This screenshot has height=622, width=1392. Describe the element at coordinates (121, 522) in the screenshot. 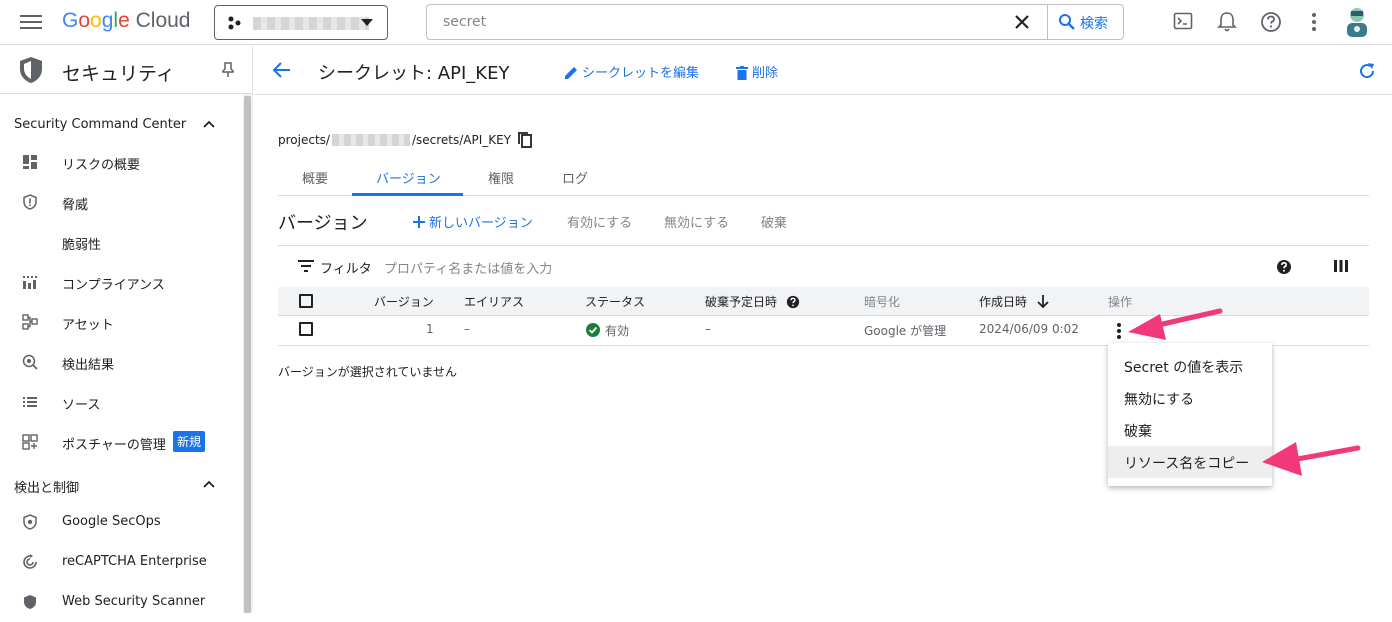

I see `sidebar-item-secops: Google SecOps` at that location.